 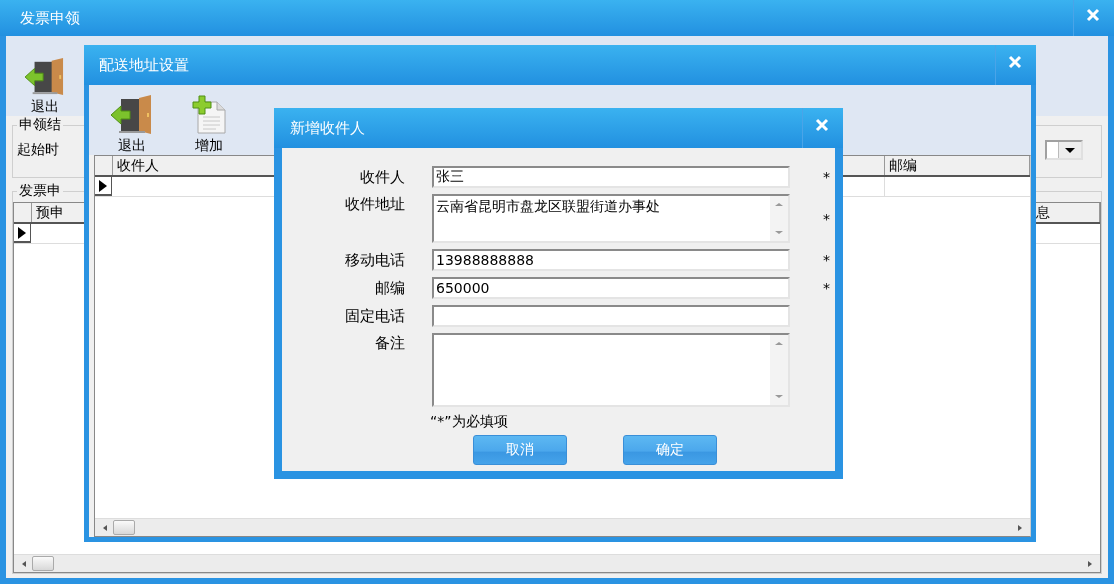 I want to click on dropdown, so click(x=1064, y=150).